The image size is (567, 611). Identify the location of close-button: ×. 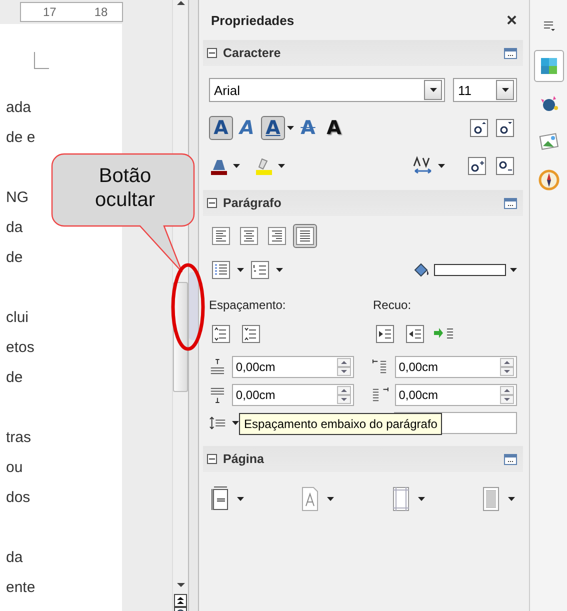
(511, 20).